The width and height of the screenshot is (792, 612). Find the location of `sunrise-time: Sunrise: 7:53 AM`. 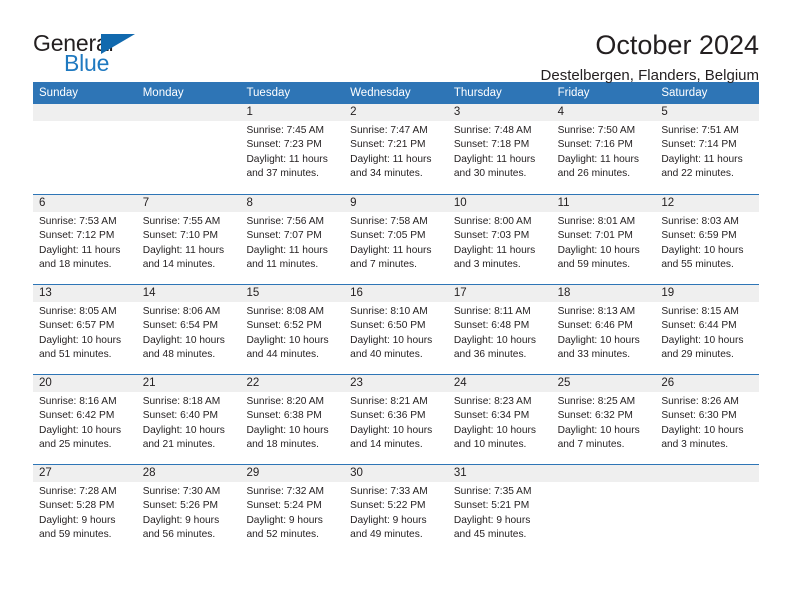

sunrise-time: Sunrise: 7:53 AM is located at coordinates (78, 221).